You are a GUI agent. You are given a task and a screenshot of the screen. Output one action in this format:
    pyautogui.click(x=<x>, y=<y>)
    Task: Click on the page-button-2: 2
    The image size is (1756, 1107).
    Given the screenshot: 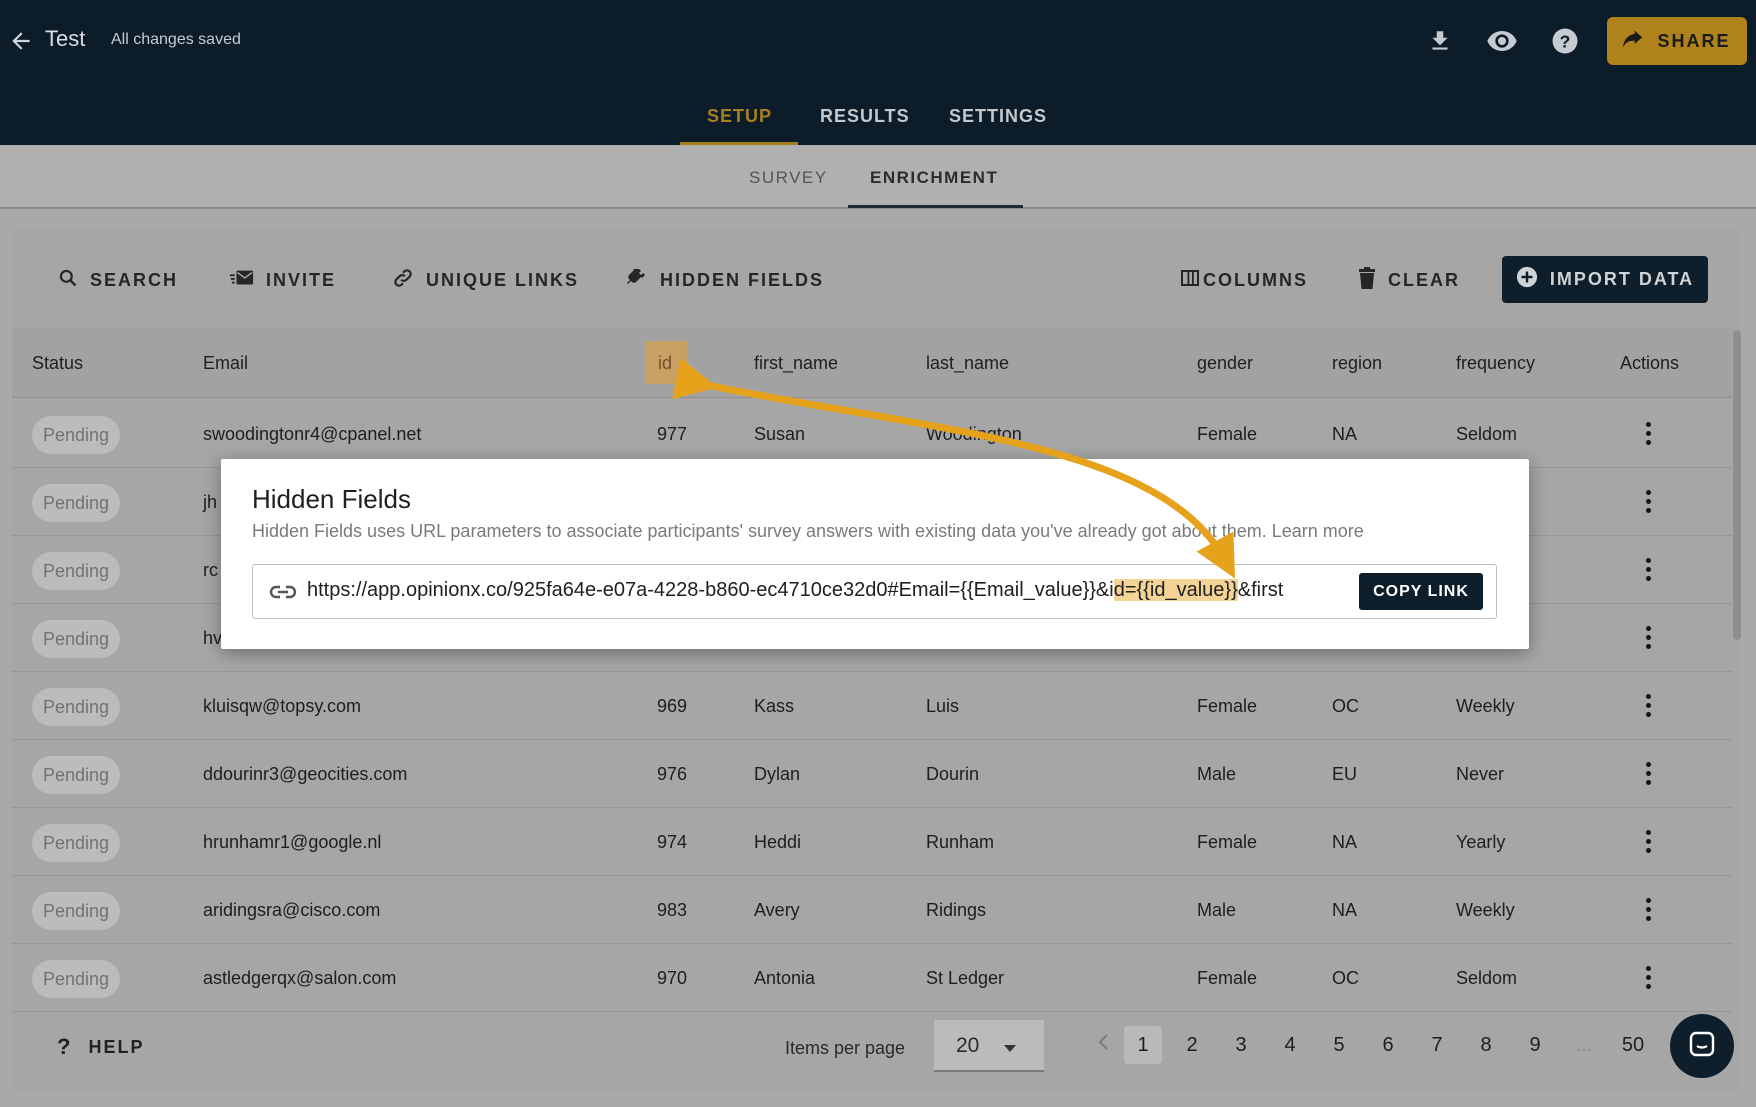 What is the action you would take?
    pyautogui.click(x=1192, y=1045)
    